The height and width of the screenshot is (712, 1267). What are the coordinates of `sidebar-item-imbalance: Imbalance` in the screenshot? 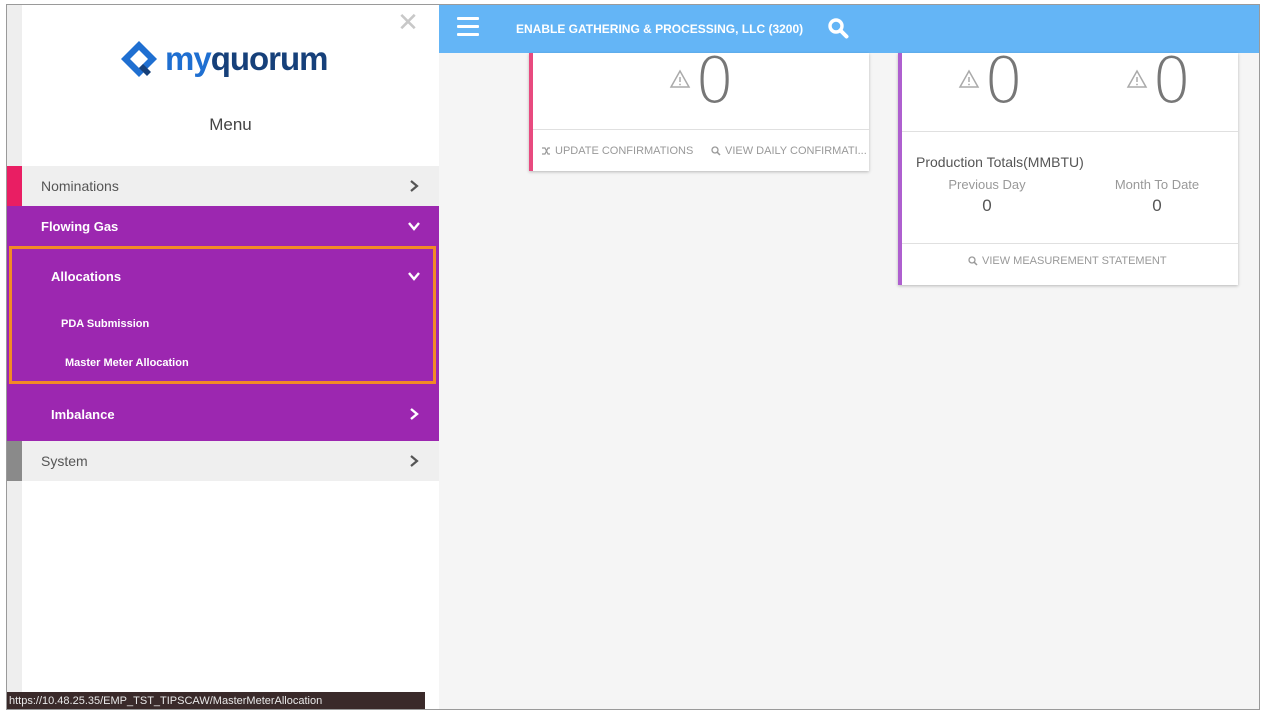 It's located at (223, 414).